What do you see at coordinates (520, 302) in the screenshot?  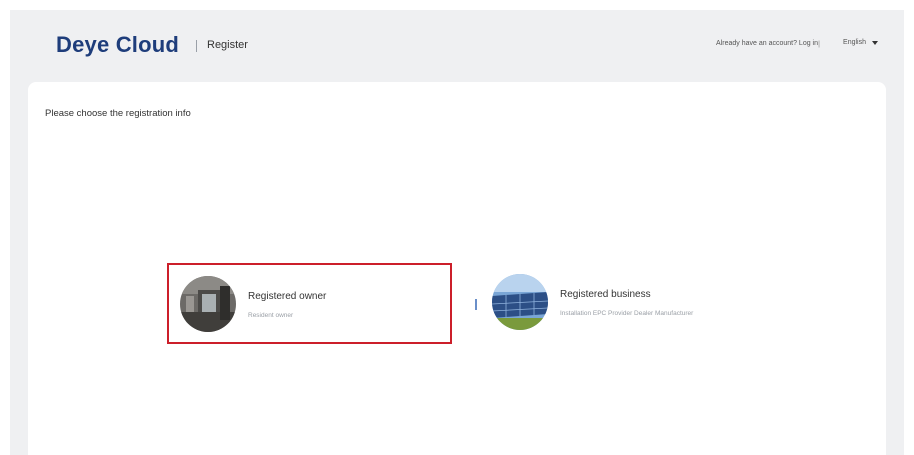 I see `business-photo` at bounding box center [520, 302].